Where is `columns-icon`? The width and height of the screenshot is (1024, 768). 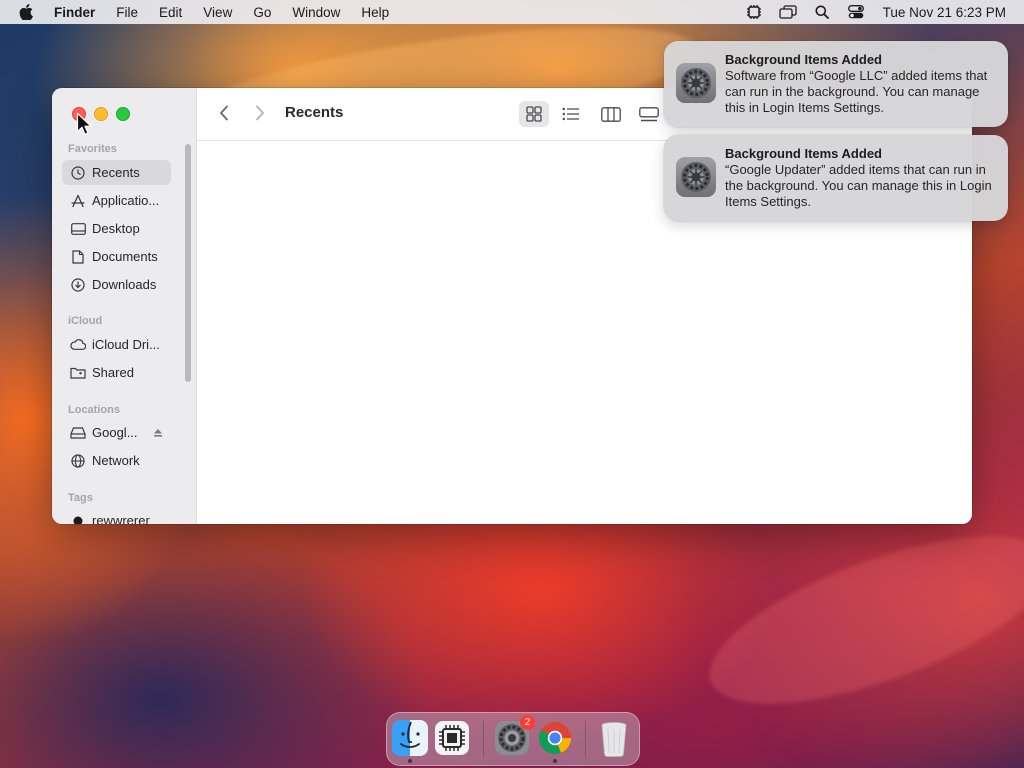
columns-icon is located at coordinates (611, 114).